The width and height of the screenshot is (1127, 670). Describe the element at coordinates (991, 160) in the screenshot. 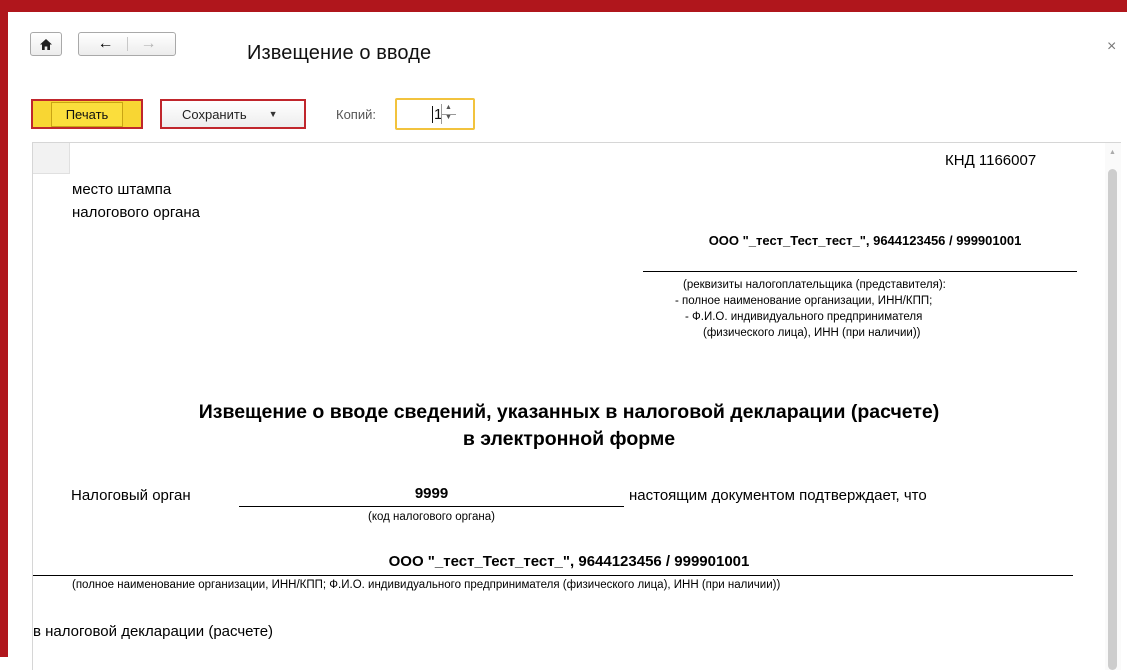

I see `knd-code: КНД 1166007` at that location.